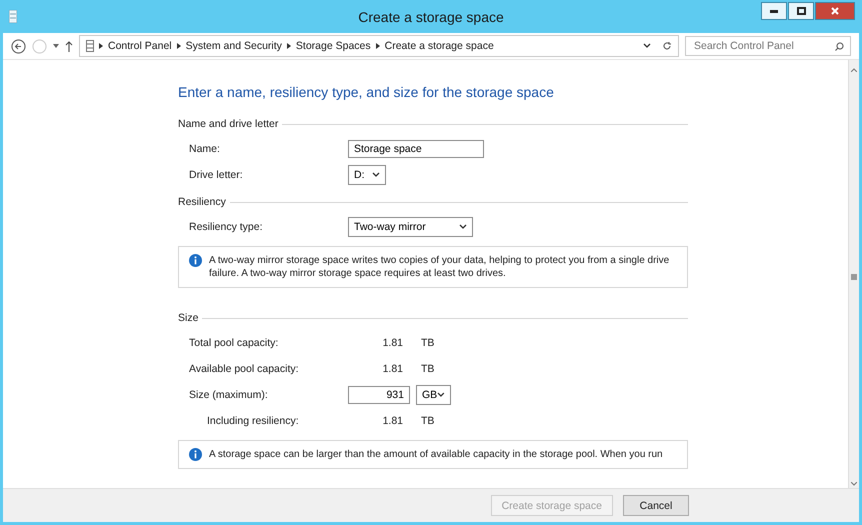 This screenshot has height=525, width=862. Describe the element at coordinates (379, 395) in the screenshot. I see `size-field: 931` at that location.